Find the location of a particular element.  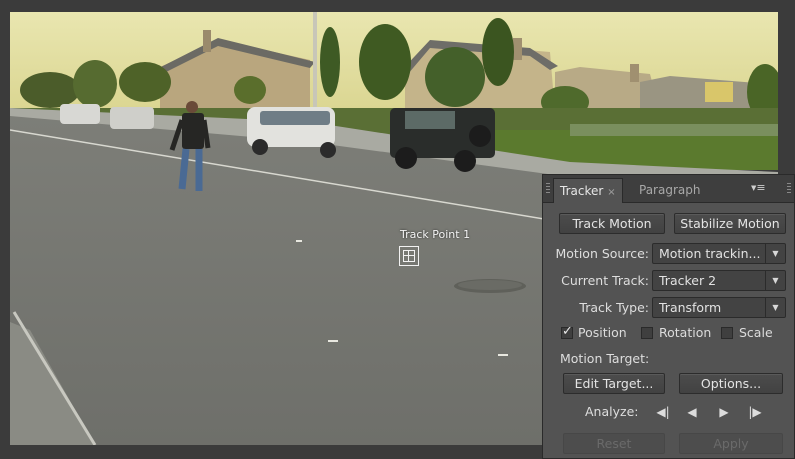

track-type-value: Transform is located at coordinates (690, 307).